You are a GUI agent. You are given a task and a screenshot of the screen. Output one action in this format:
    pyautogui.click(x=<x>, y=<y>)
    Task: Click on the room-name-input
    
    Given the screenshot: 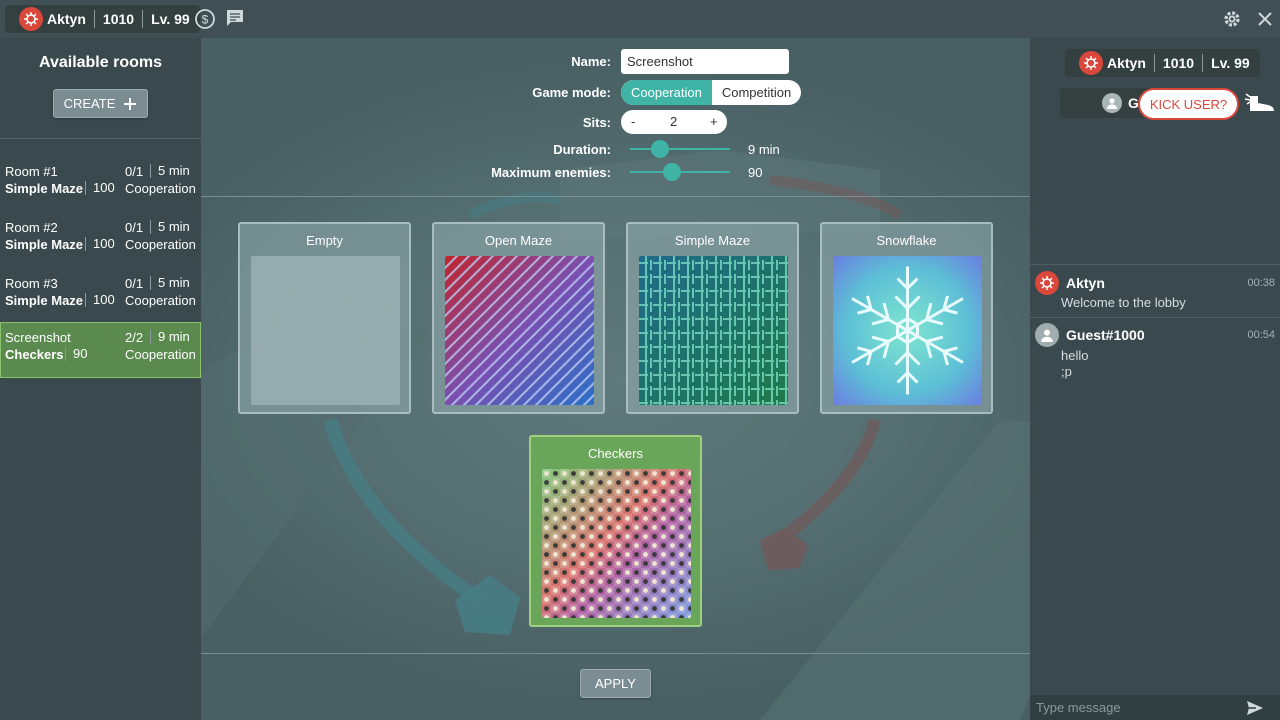 What is the action you would take?
    pyautogui.click(x=705, y=61)
    